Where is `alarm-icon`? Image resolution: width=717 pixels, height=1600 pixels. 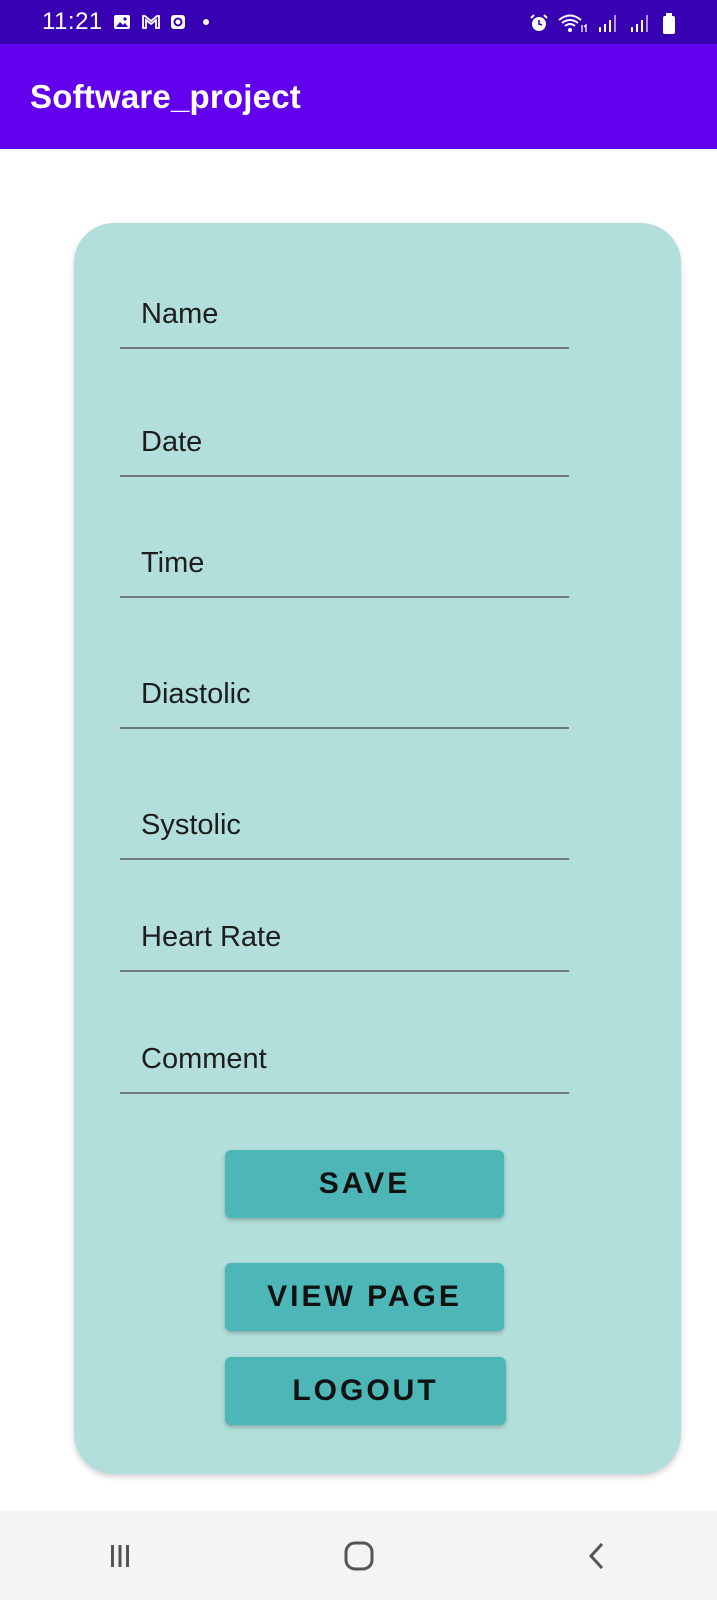
alarm-icon is located at coordinates (538, 22).